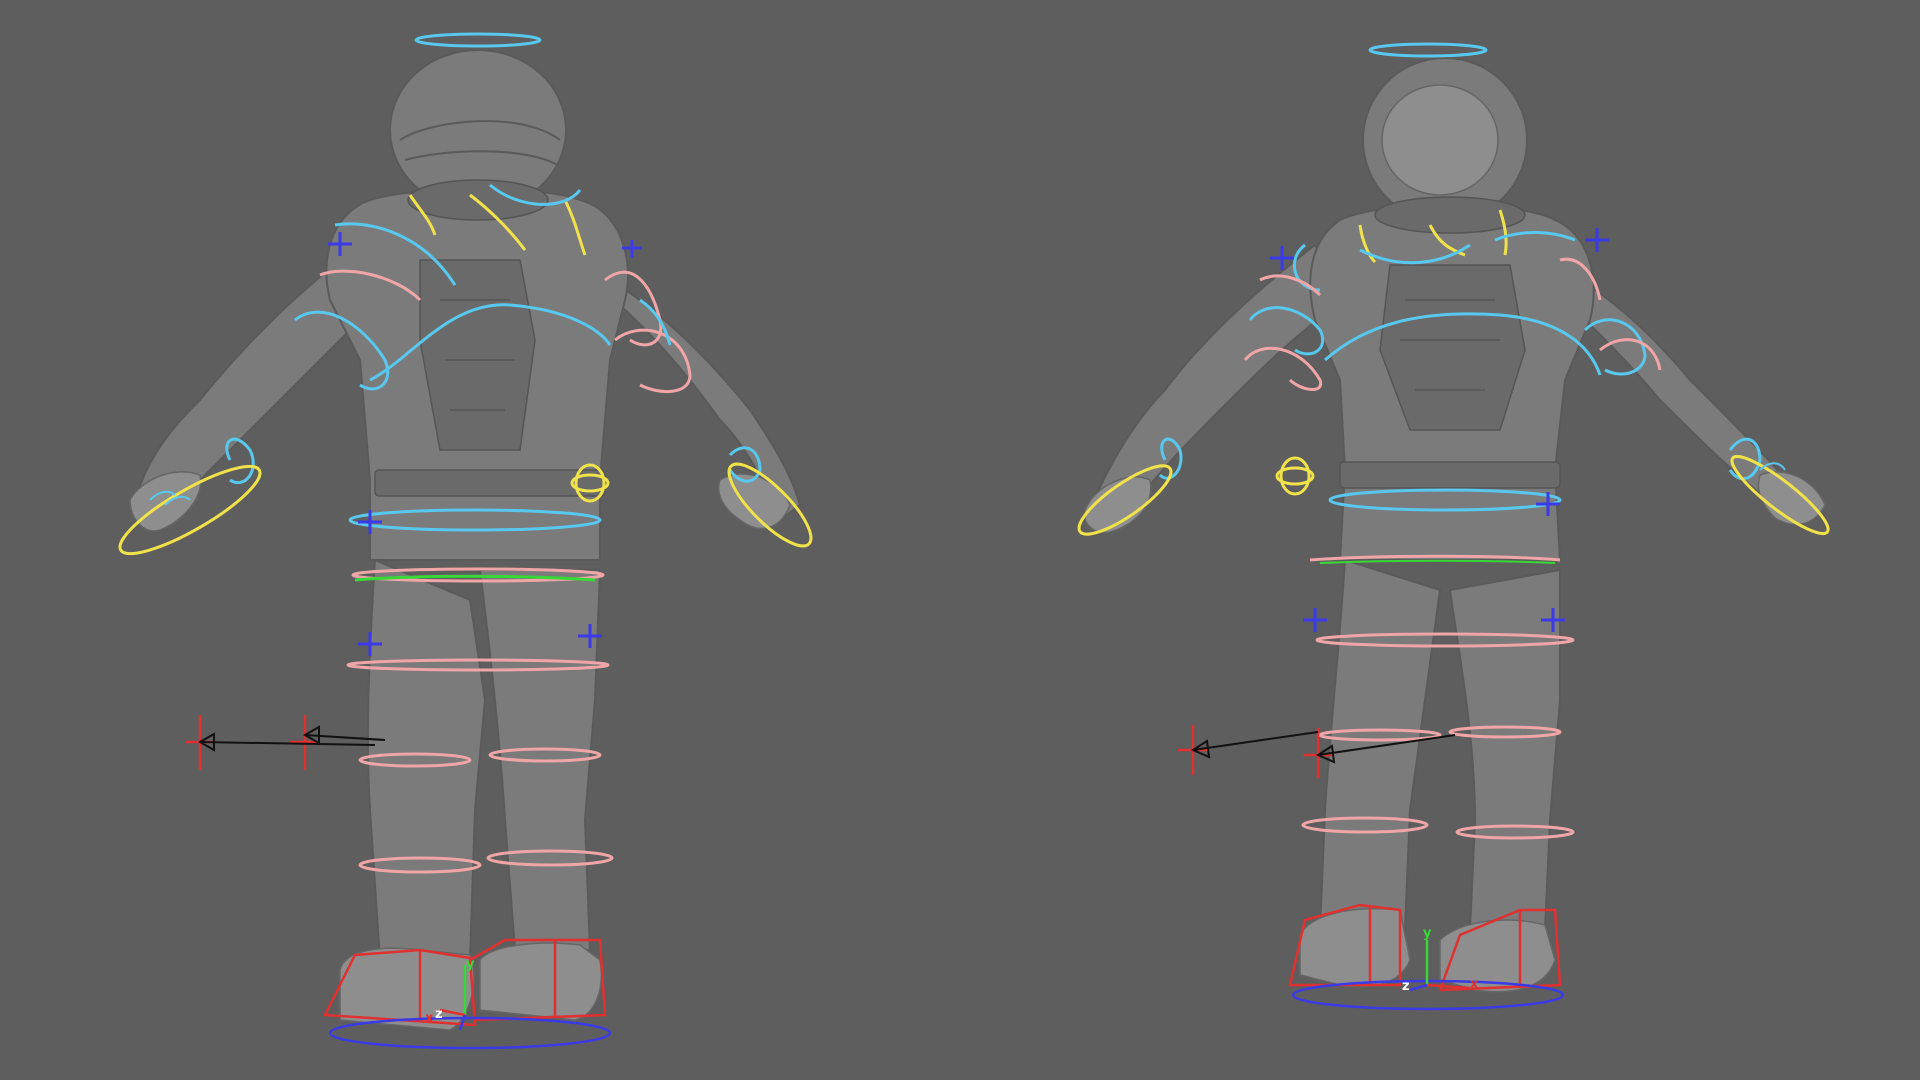 This screenshot has height=1080, width=1920. I want to click on front-left-boot-mesh, so click(1355, 947).